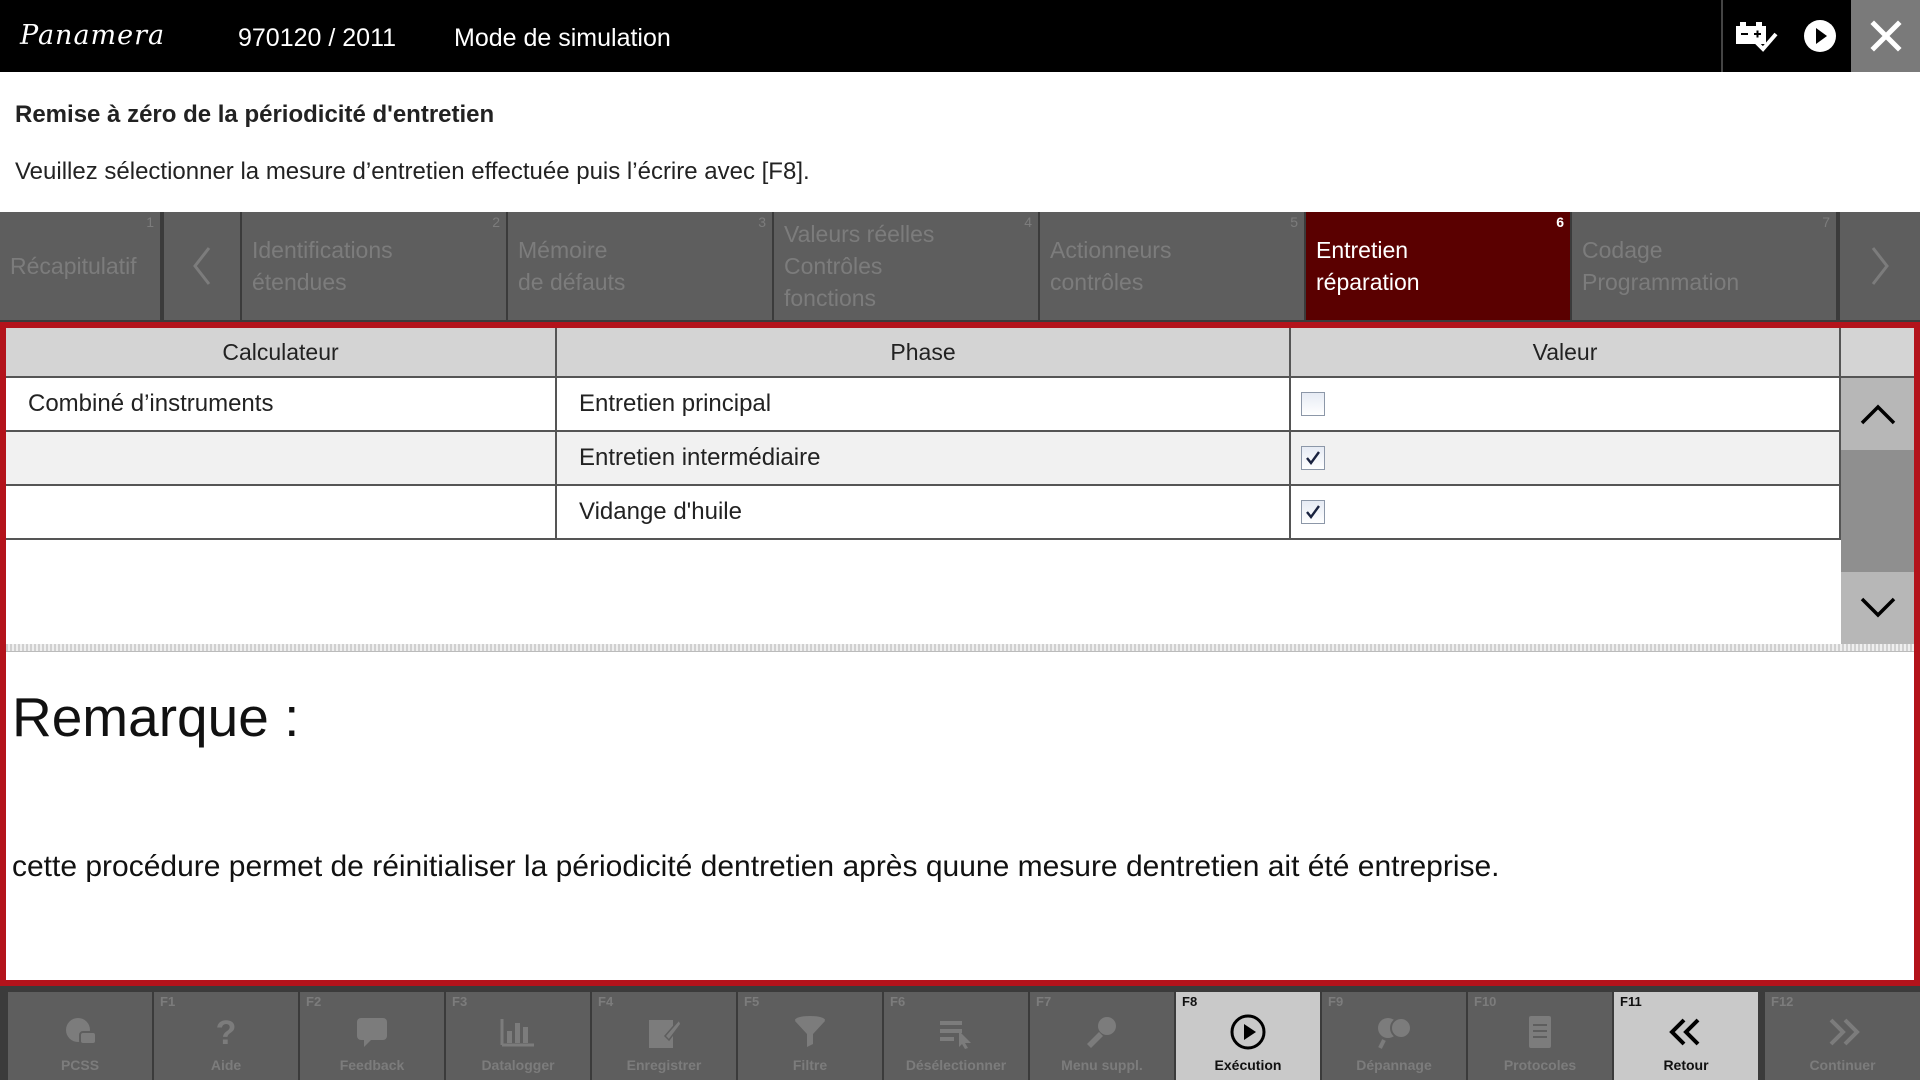  I want to click on tab-label: Programmation, so click(1661, 282).